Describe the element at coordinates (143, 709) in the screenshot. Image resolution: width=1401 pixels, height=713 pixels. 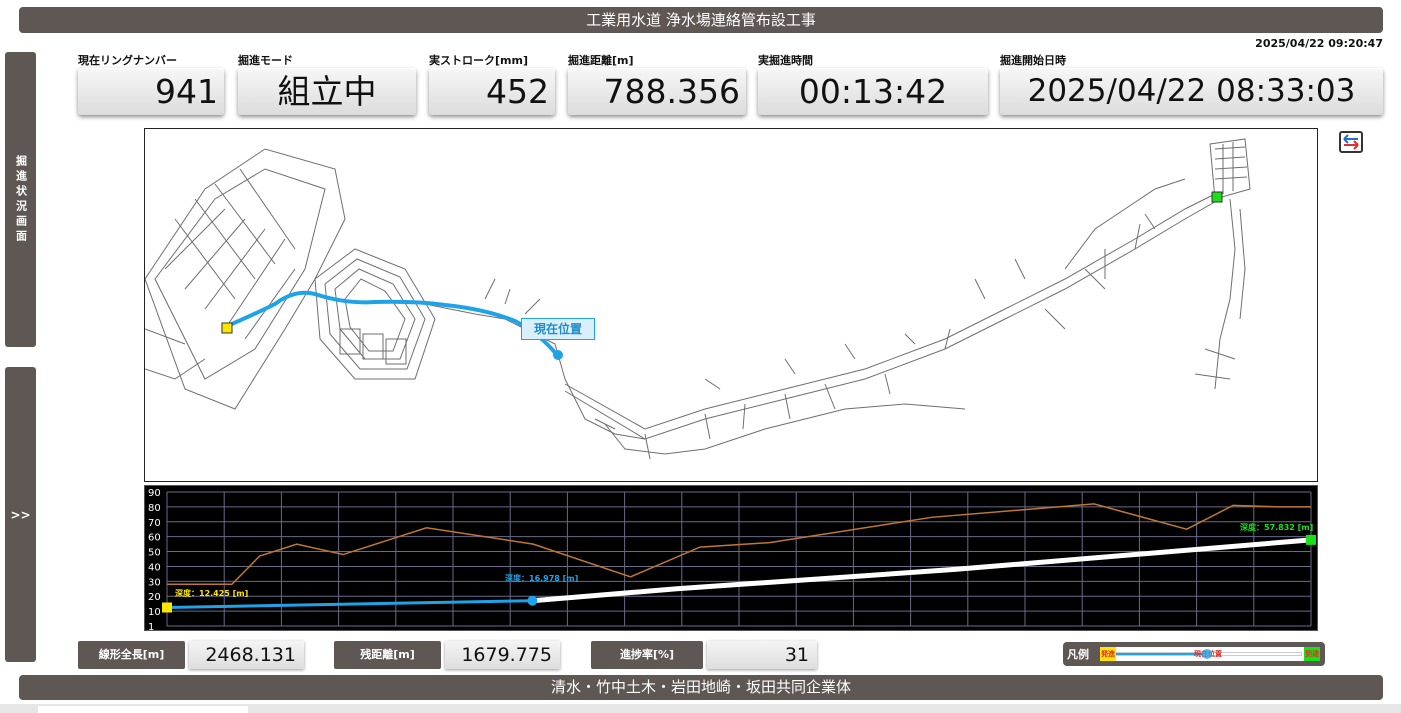
I see `bottom-tab` at that location.